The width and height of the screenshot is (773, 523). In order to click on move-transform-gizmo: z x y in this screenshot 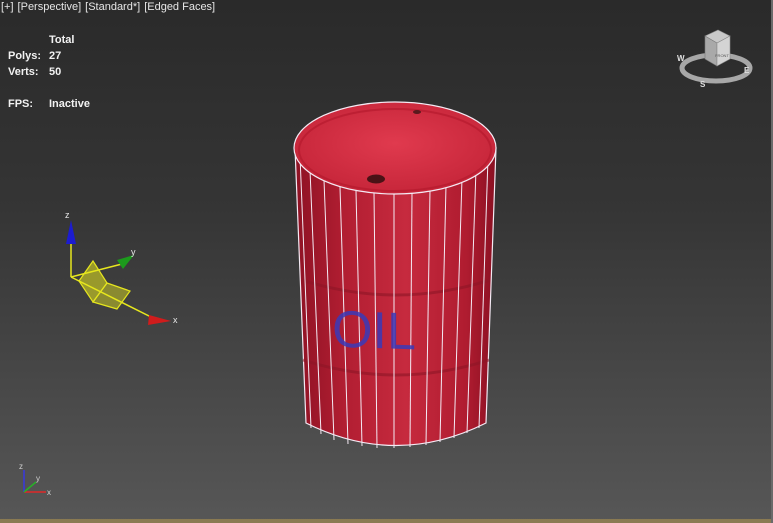, I will do `click(122, 267)`.